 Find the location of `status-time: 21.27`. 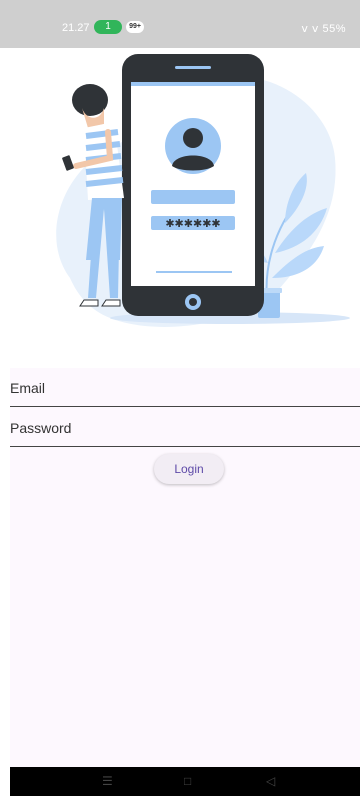

status-time: 21.27 is located at coordinates (76, 28).